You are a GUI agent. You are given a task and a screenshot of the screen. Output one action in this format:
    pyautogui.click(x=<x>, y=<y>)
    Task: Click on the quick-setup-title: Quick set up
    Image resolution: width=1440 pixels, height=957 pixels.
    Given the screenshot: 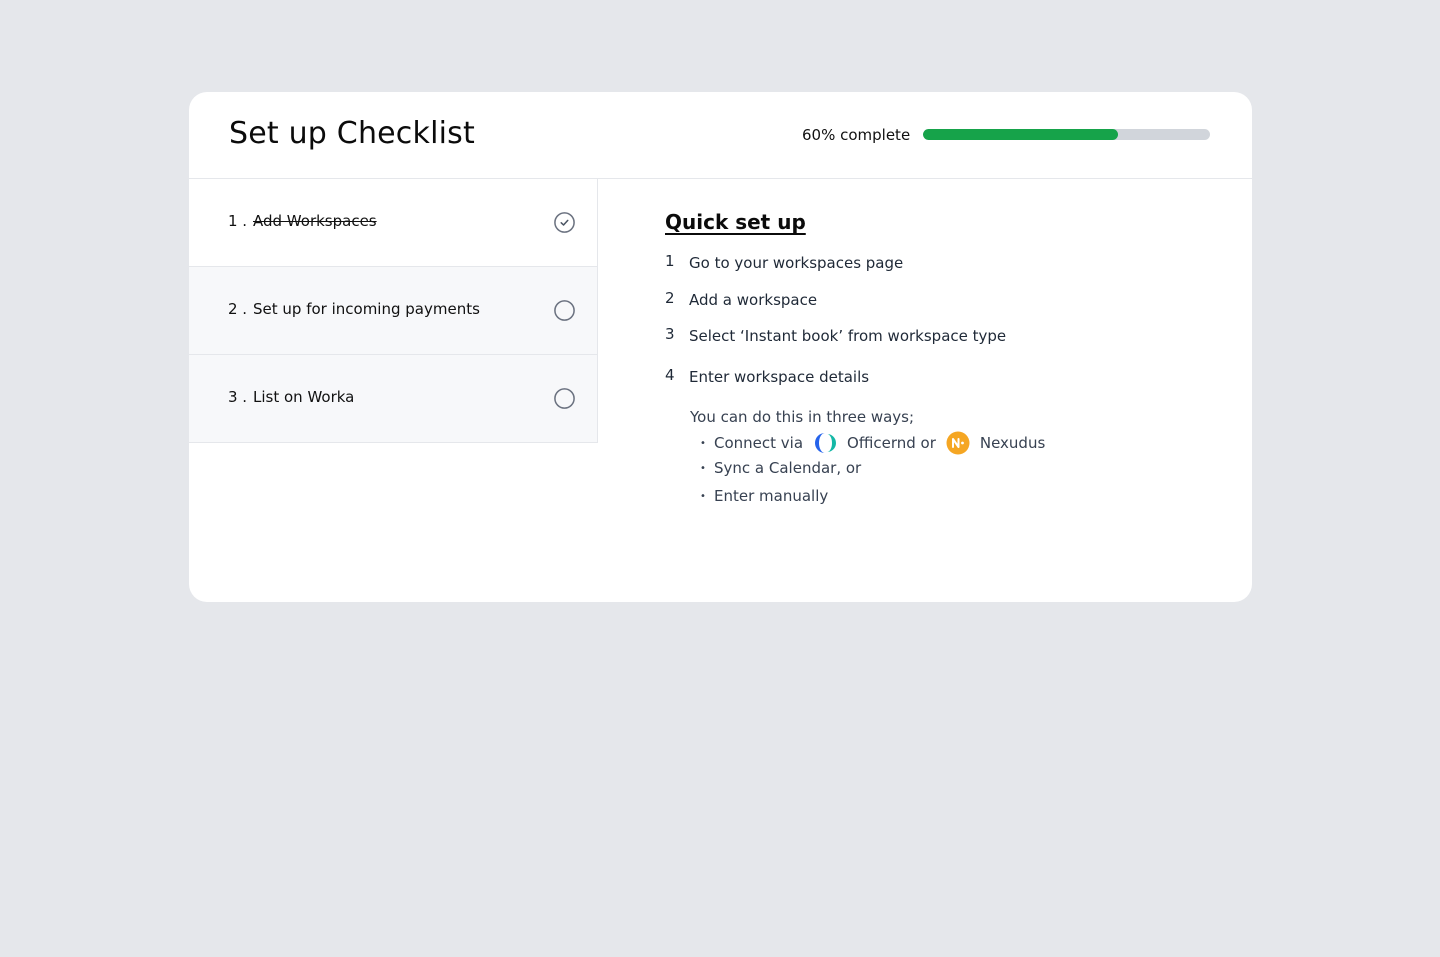 What is the action you would take?
    pyautogui.click(x=735, y=222)
    